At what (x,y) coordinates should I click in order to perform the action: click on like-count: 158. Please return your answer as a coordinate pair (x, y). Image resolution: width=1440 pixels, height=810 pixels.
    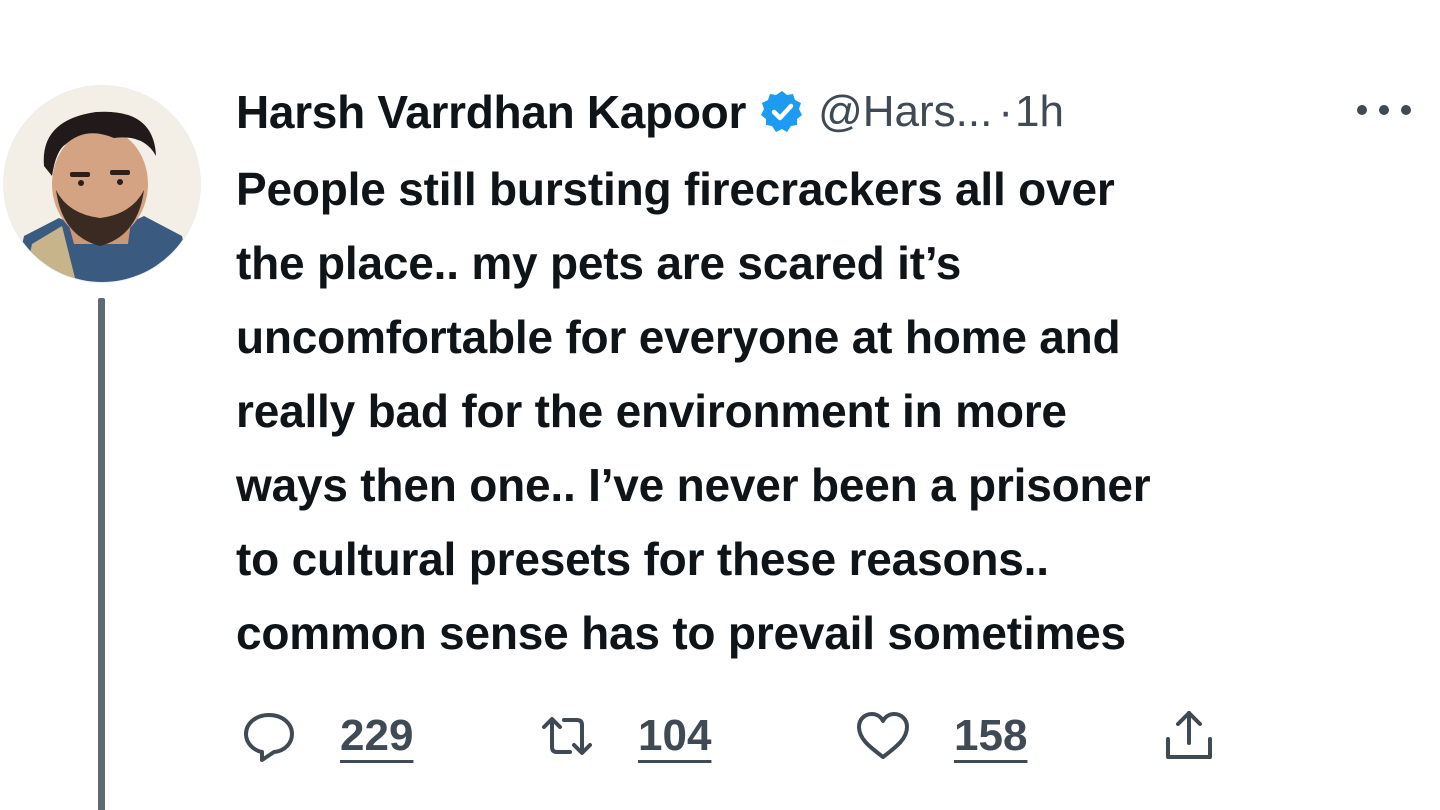
    Looking at the image, I should click on (991, 735).